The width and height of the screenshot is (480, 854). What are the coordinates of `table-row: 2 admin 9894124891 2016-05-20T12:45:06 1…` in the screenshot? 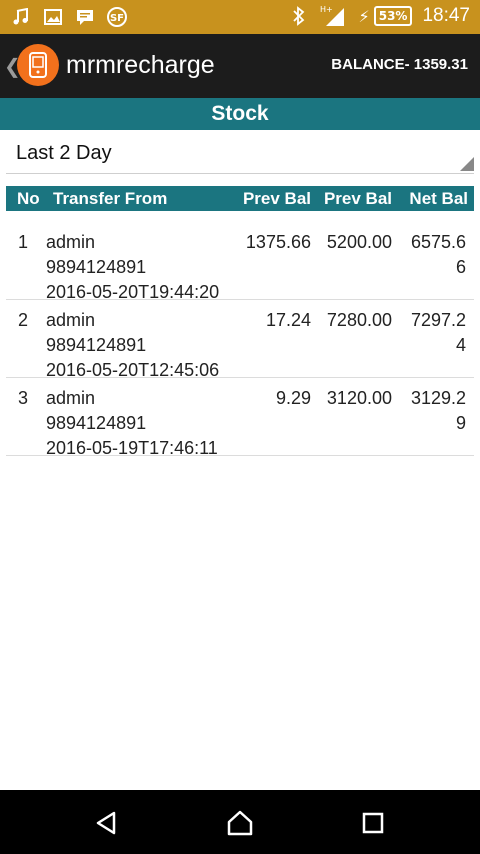 It's located at (240, 340).